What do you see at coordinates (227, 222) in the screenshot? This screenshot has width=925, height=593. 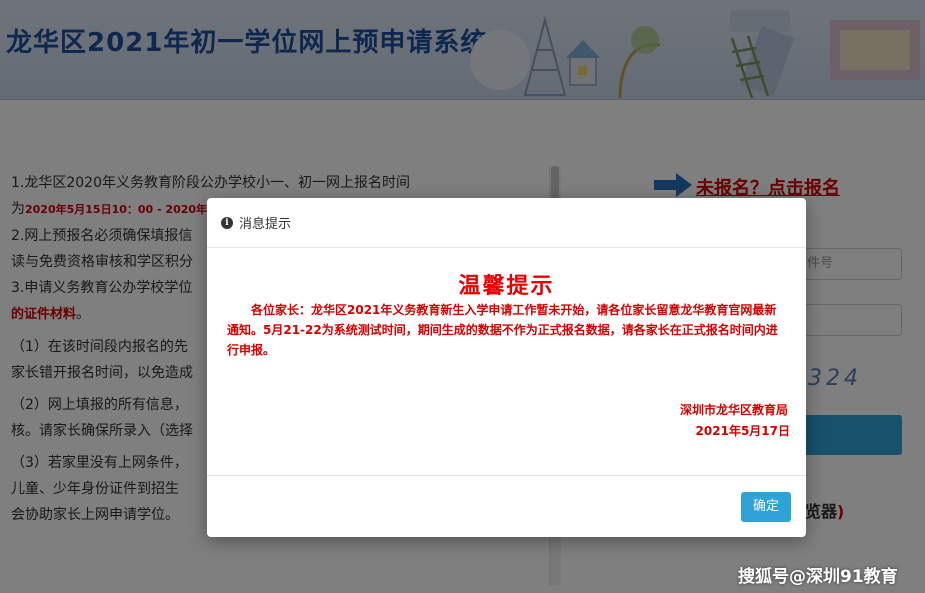 I see `info-icon: i` at bounding box center [227, 222].